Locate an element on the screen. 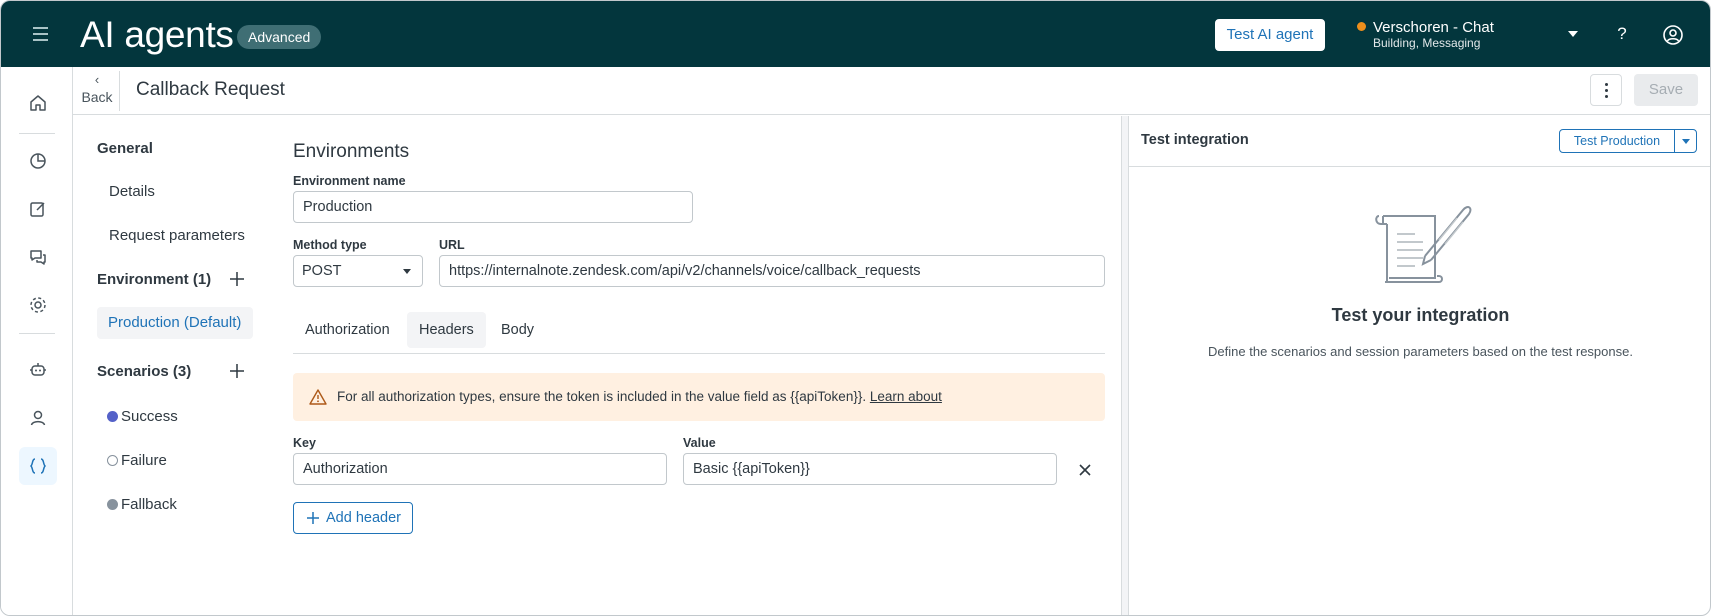 The image size is (1711, 616). test-ai-agent-button: Test AI agent is located at coordinates (1270, 35).